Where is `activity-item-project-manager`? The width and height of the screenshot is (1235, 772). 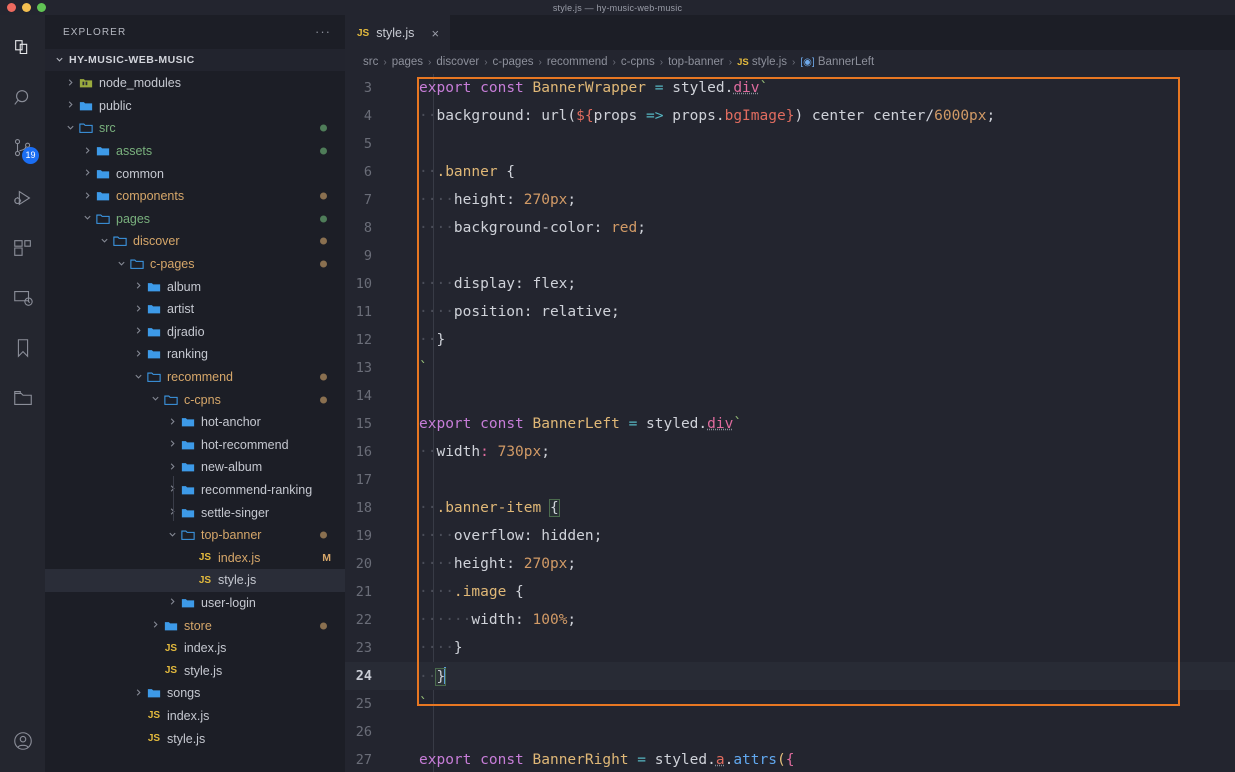 activity-item-project-manager is located at coordinates (22, 400).